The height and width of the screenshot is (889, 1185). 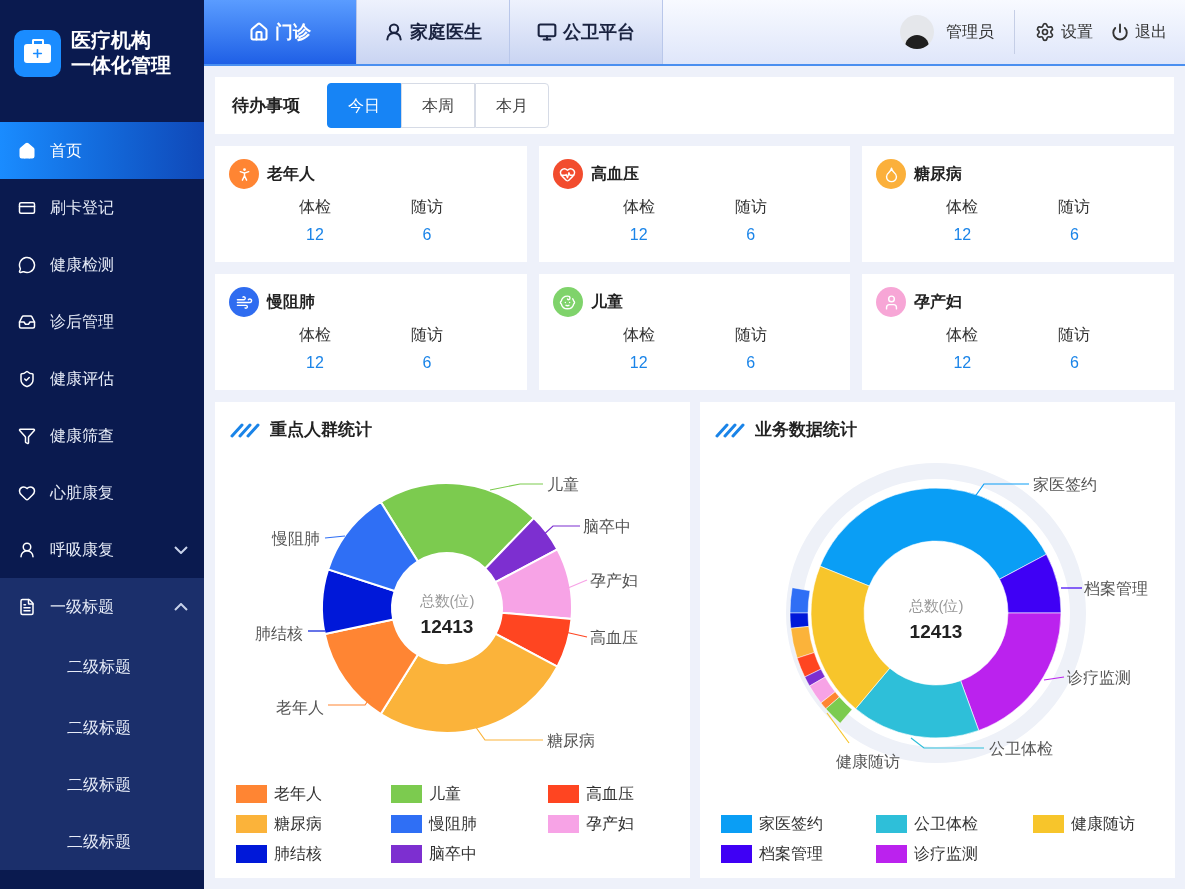 I want to click on filter-icon, so click(x=27, y=435).